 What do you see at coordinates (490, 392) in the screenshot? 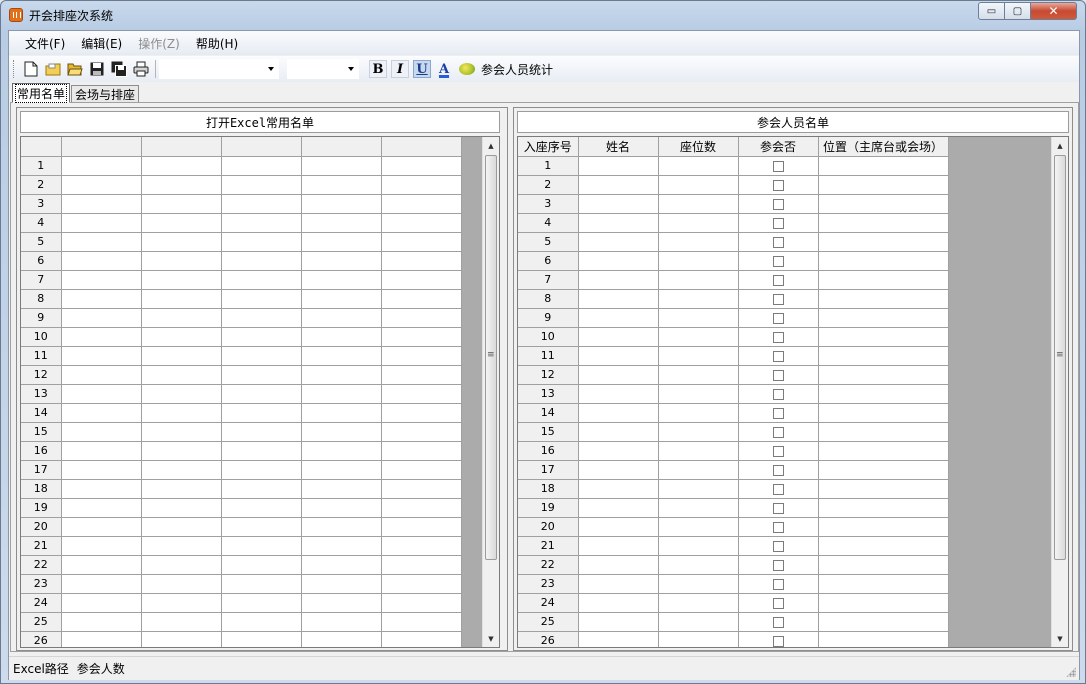
I see `left-vertical-scrollbar: ▲ ▼` at bounding box center [490, 392].